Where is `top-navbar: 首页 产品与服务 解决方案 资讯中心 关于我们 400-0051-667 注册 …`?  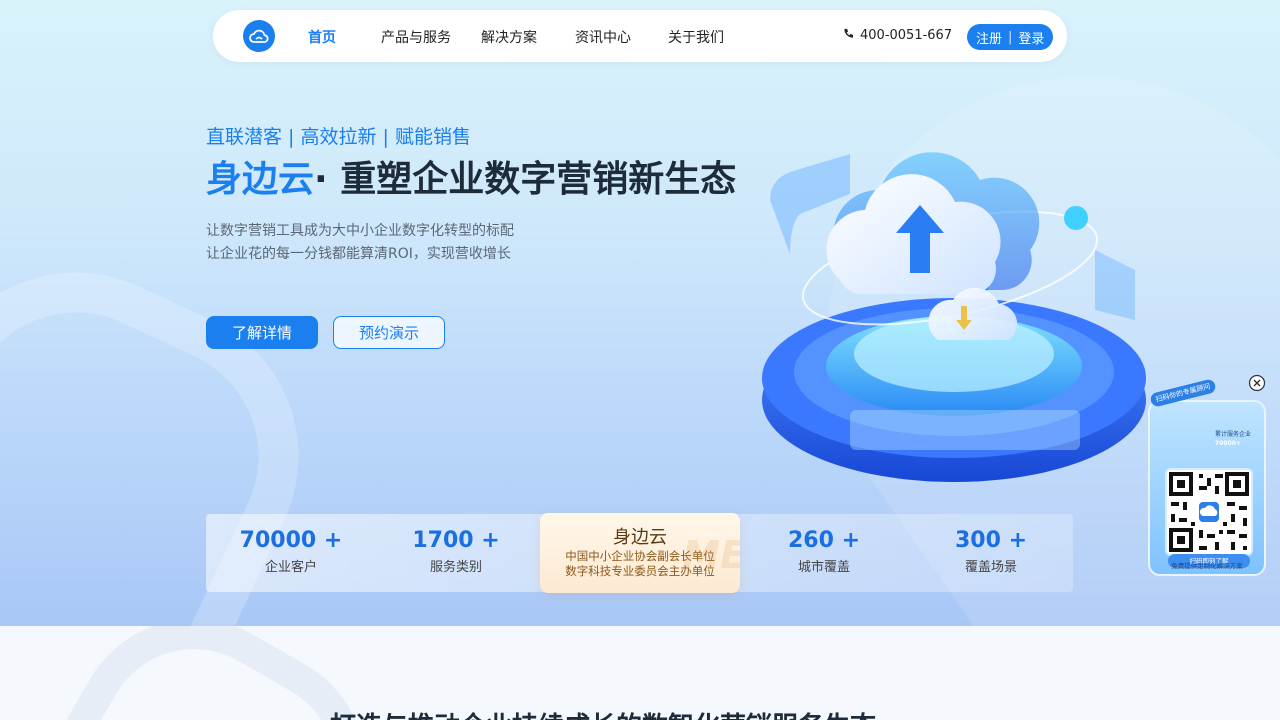
top-navbar: 首页 产品与服务 解决方案 资讯中心 关于我们 400-0051-667 注册 … is located at coordinates (640, 36).